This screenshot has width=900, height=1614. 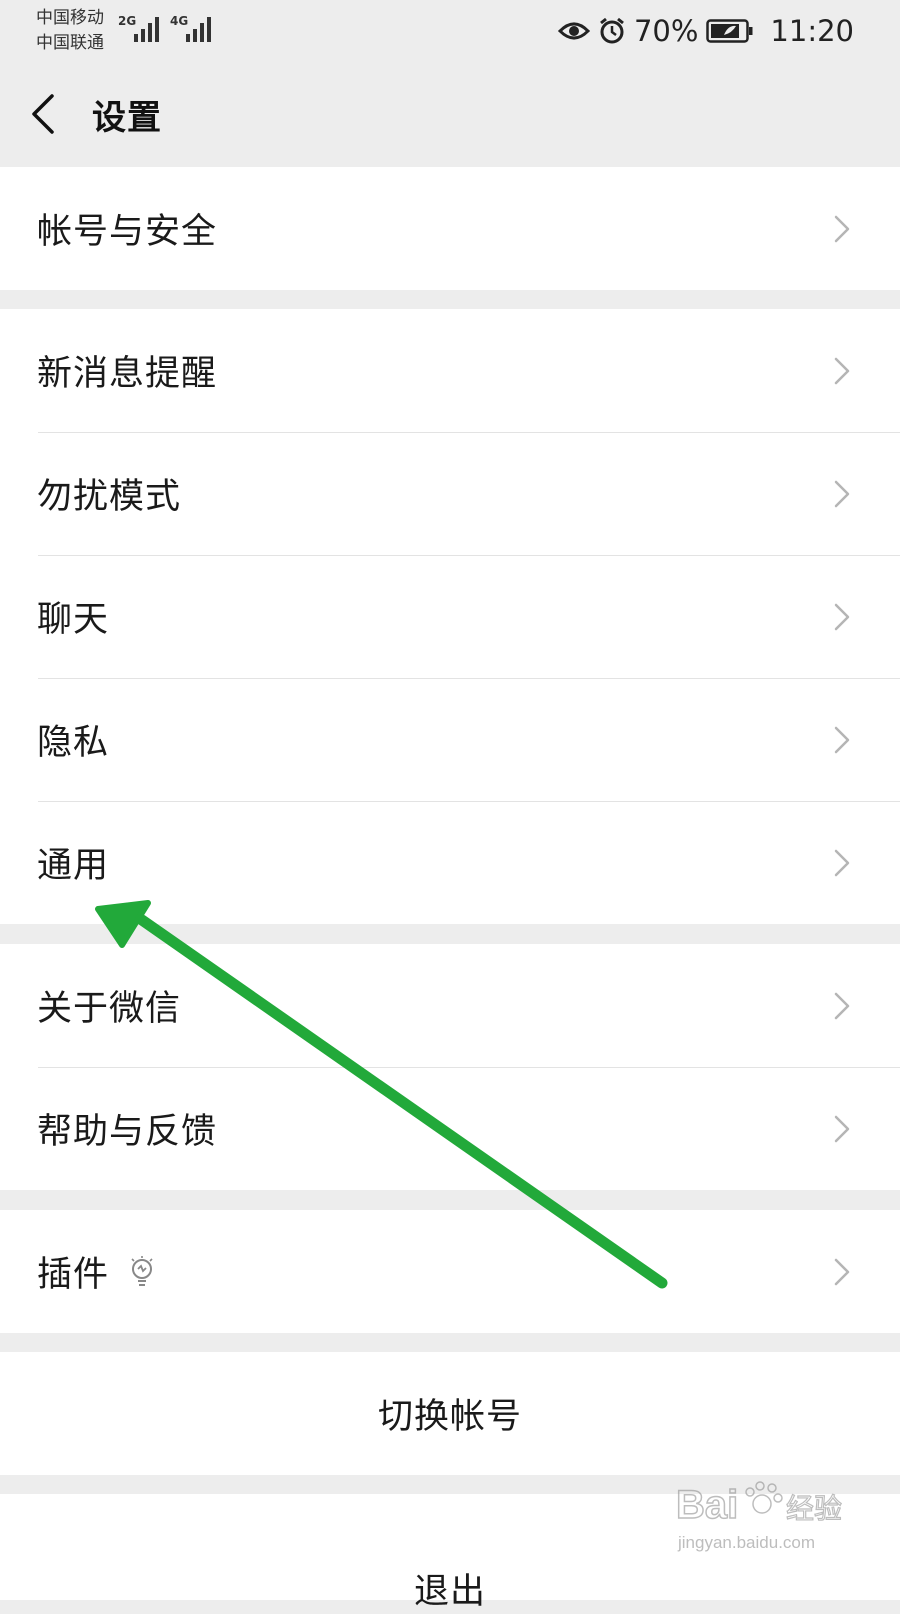 I want to click on nav-header: 设置, so click(x=450, y=114).